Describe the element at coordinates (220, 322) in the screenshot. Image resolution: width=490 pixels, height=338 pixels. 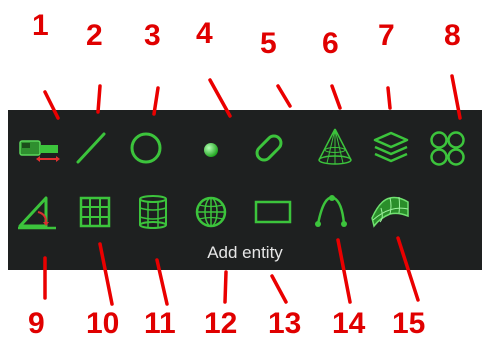
I see `callout-number-12: 12` at that location.